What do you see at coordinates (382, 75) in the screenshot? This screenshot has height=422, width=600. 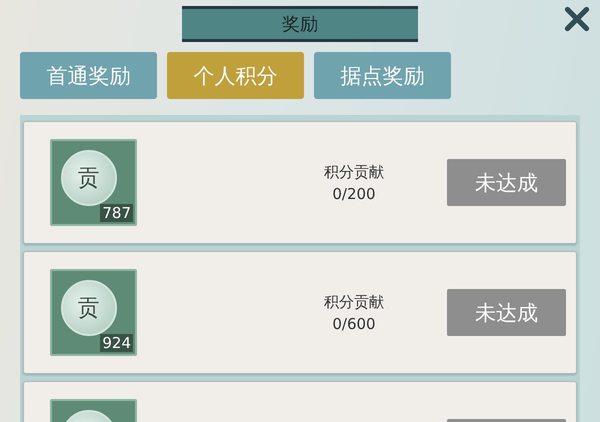 I see `tab: 据点奖励` at bounding box center [382, 75].